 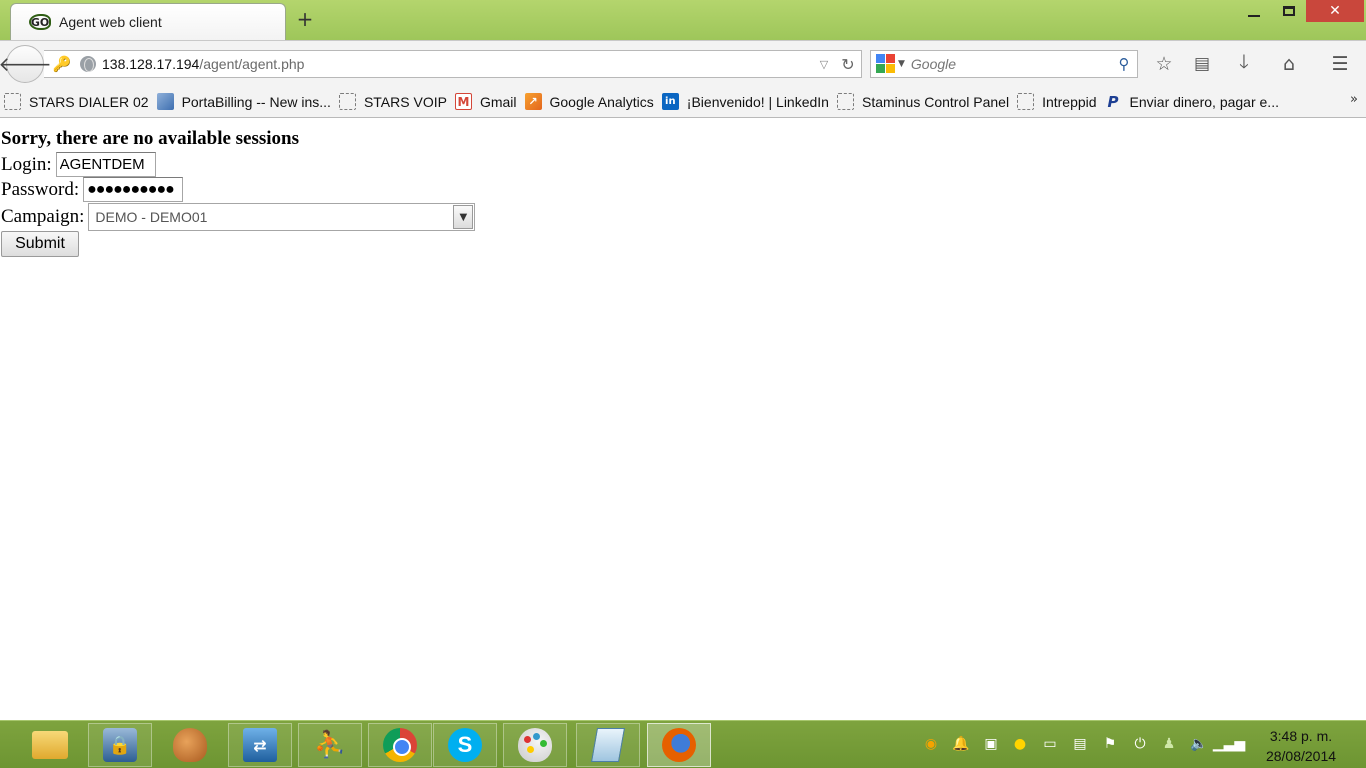 What do you see at coordinates (1057, 101) in the screenshot?
I see `bookmark-intreppid: Intreppid` at bounding box center [1057, 101].